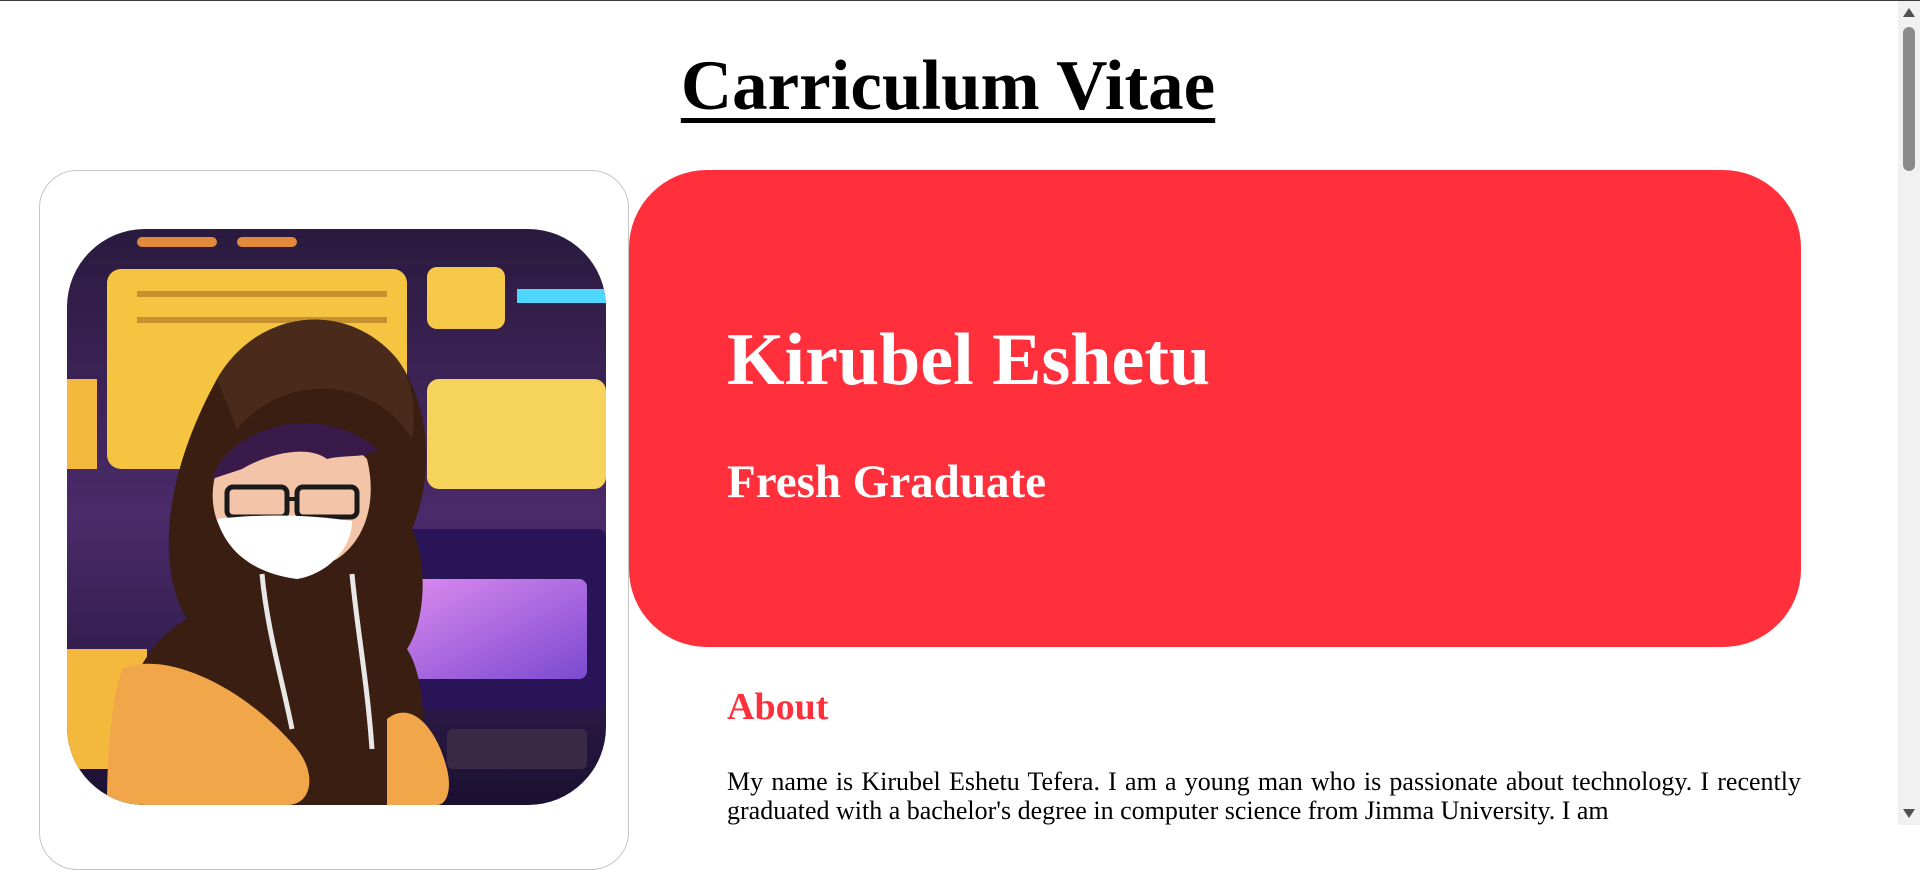  I want to click on page-title: Carriculum Vitae, so click(948, 86).